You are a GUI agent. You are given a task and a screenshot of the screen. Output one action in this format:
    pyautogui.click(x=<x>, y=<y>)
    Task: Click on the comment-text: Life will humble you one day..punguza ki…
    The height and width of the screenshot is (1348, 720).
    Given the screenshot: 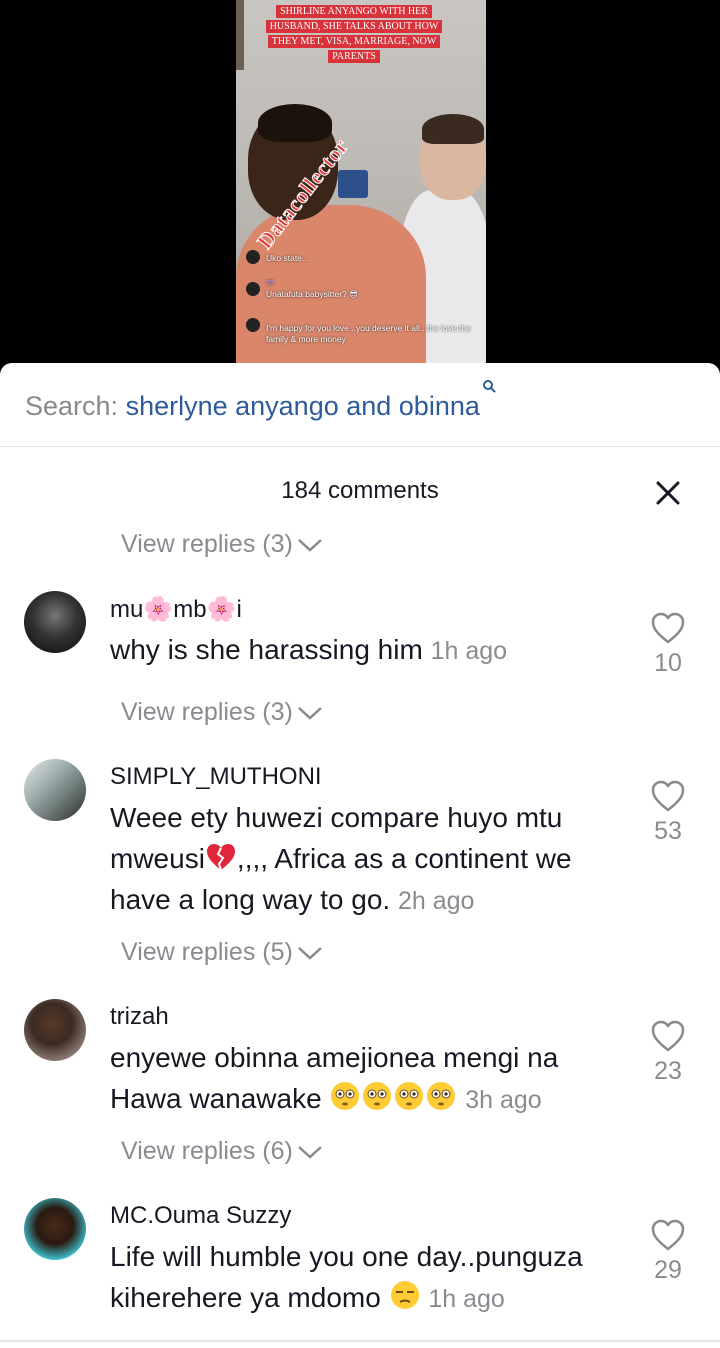 What is the action you would take?
    pyautogui.click(x=346, y=1277)
    